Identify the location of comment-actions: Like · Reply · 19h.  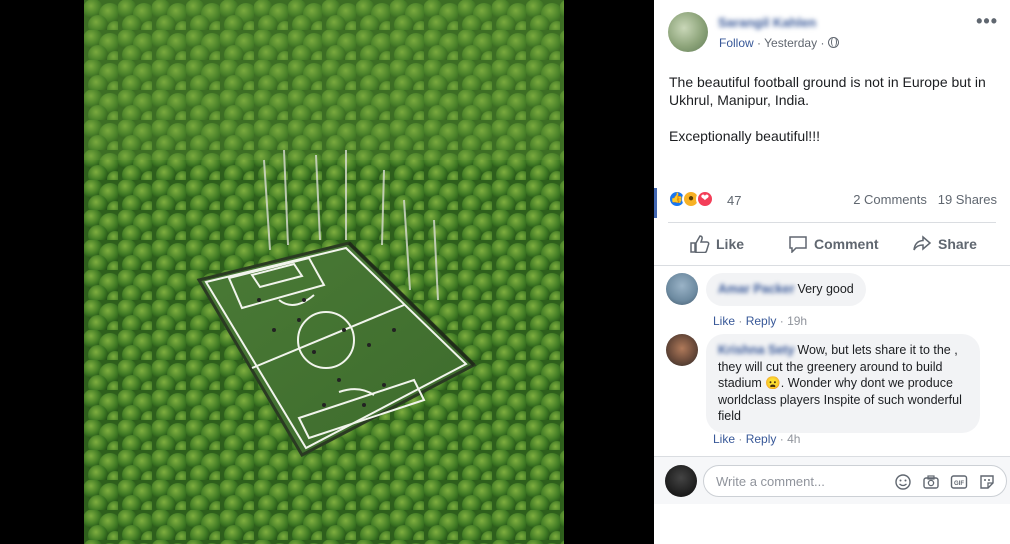
(760, 321).